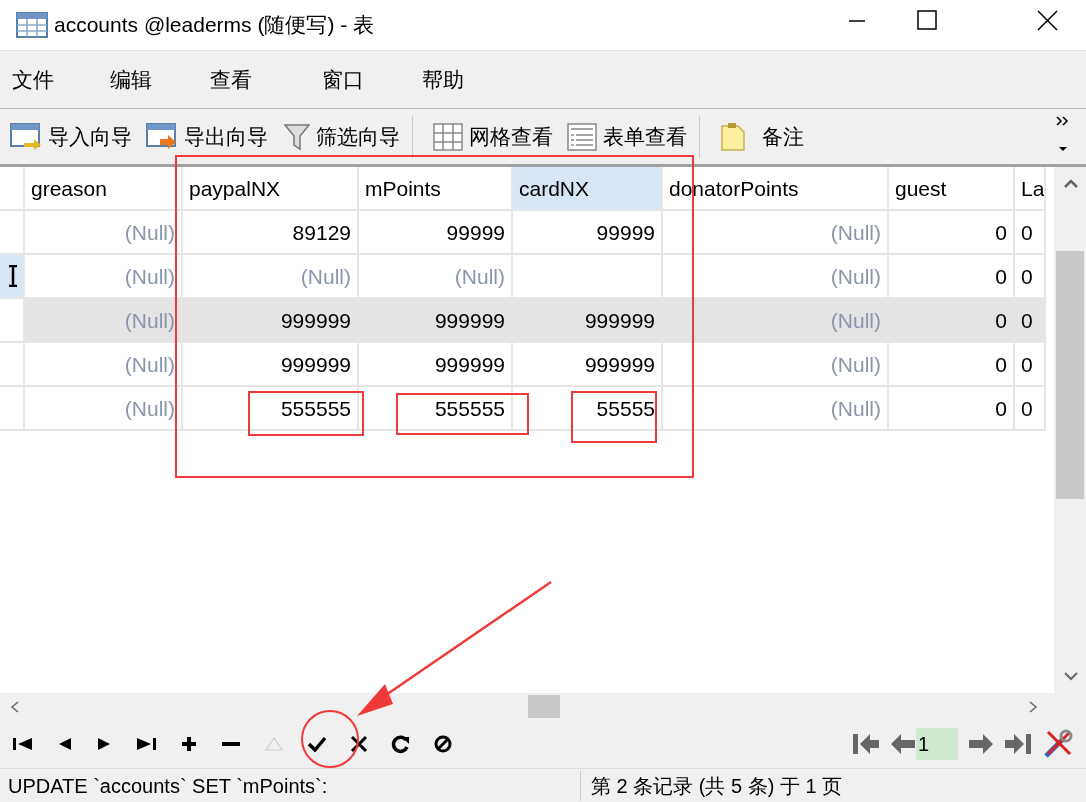 The image size is (1086, 802). I want to click on table-export-icon, so click(162, 136).